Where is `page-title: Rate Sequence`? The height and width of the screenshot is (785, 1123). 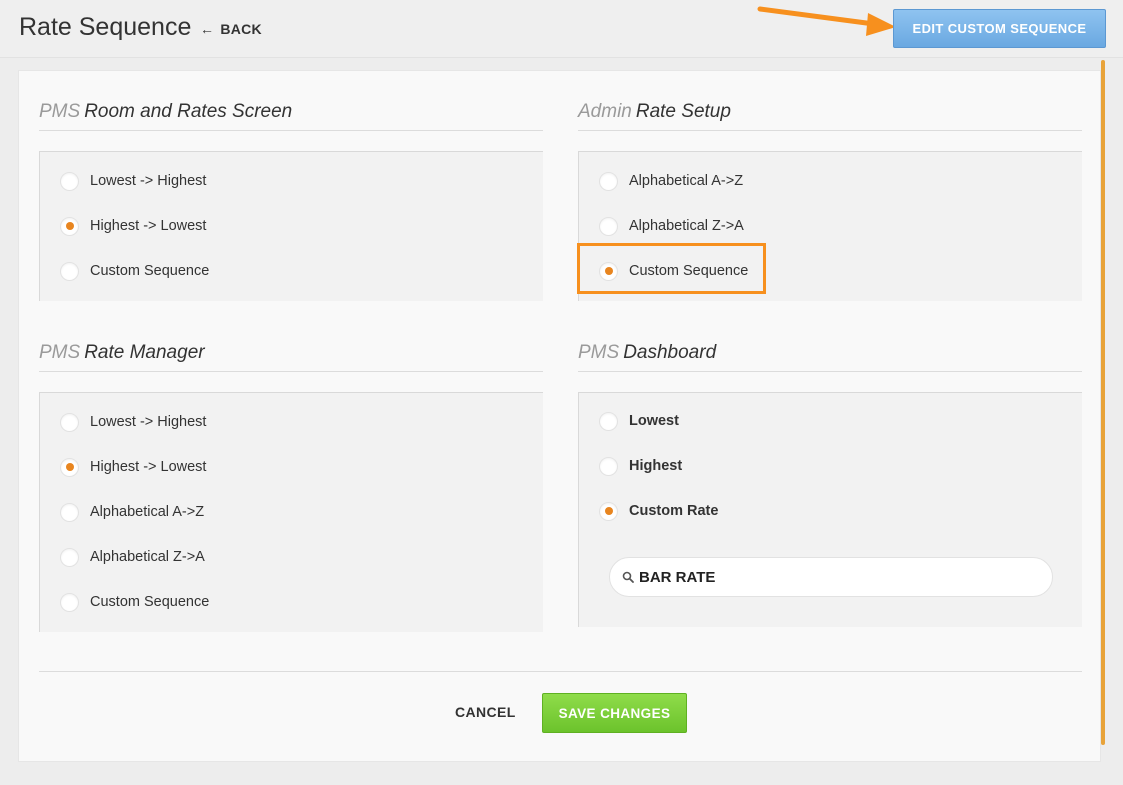 page-title: Rate Sequence is located at coordinates (105, 27).